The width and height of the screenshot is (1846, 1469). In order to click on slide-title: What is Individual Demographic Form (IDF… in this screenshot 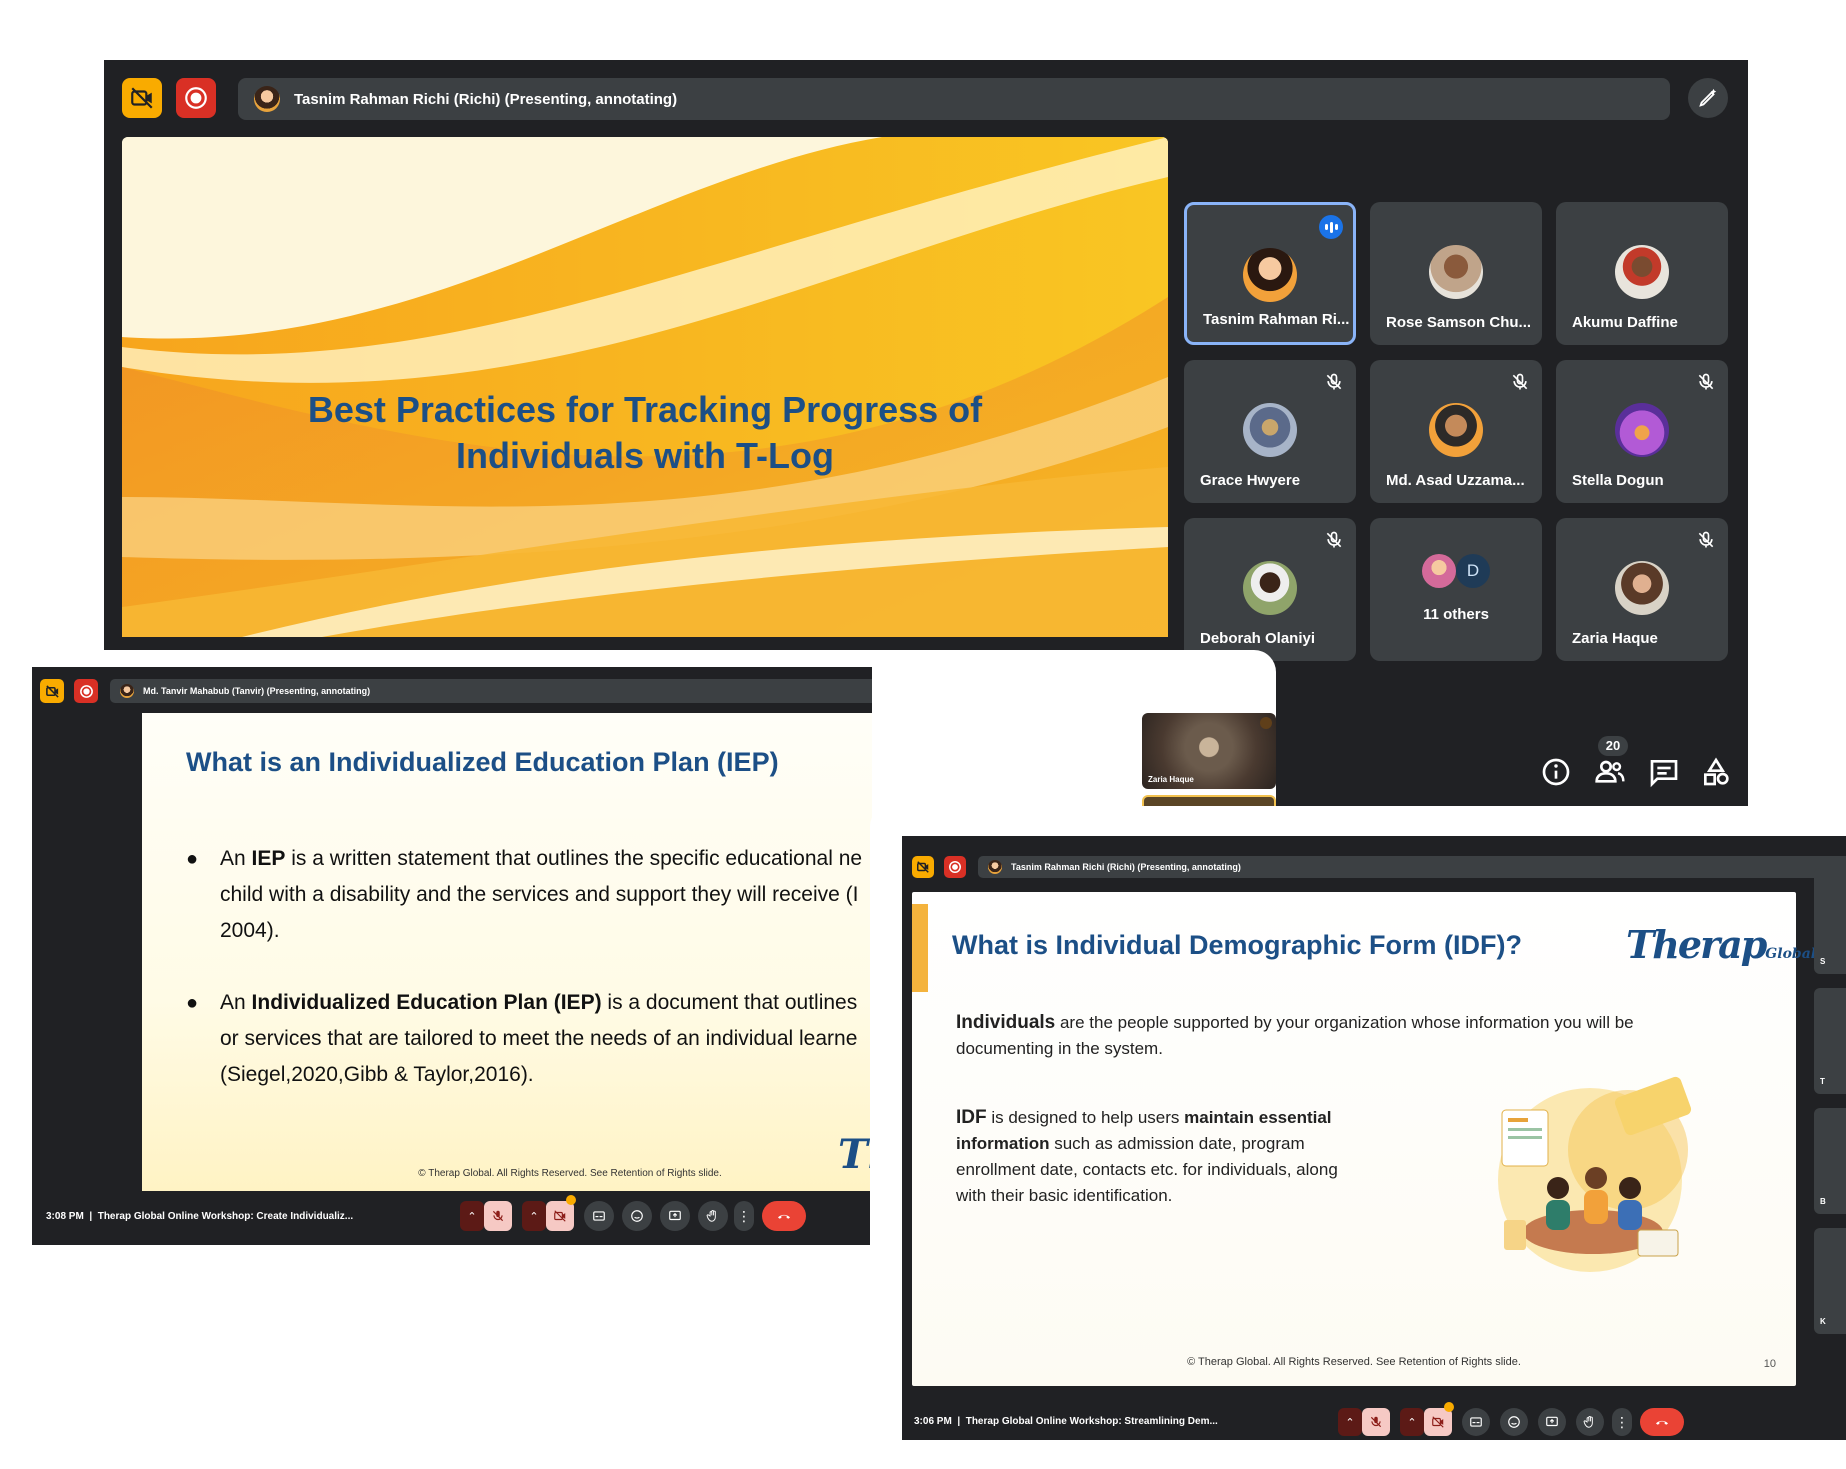, I will do `click(1237, 945)`.